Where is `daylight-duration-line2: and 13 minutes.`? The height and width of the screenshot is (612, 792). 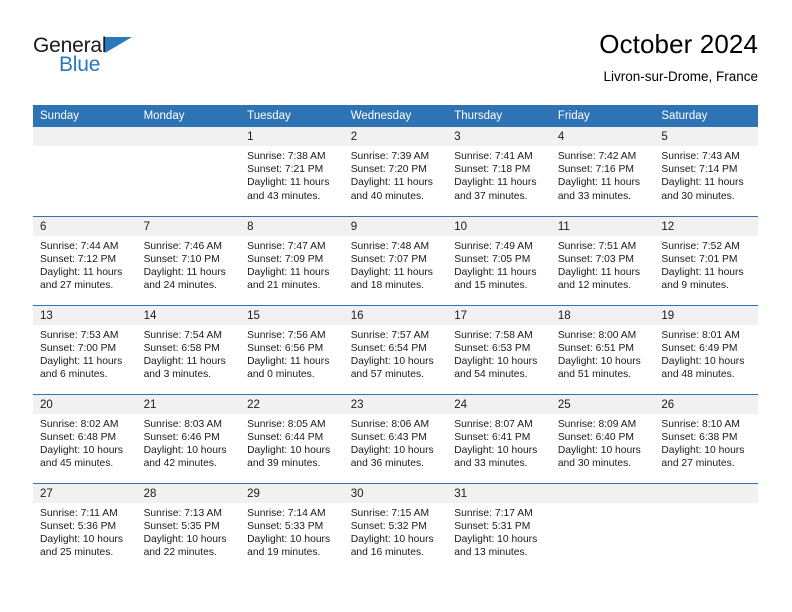 daylight-duration-line2: and 13 minutes. is located at coordinates (491, 553).